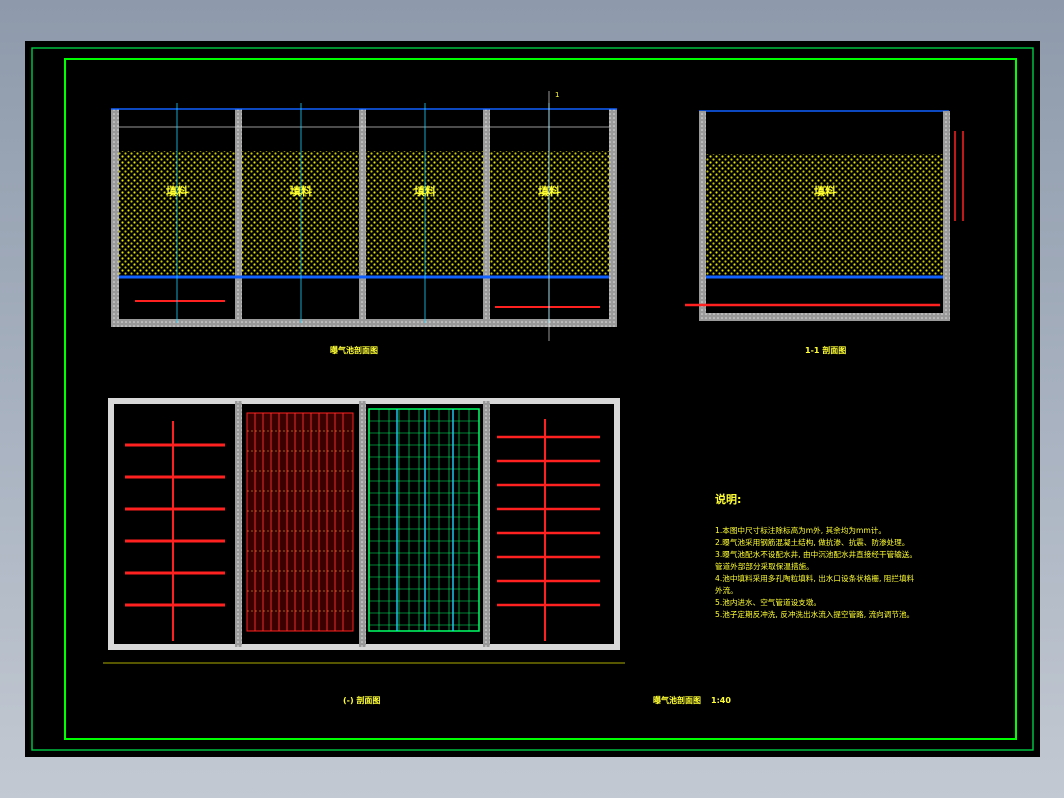 The height and width of the screenshot is (798, 1064). What do you see at coordinates (702, 216) in the screenshot?
I see `side-left-wall` at bounding box center [702, 216].